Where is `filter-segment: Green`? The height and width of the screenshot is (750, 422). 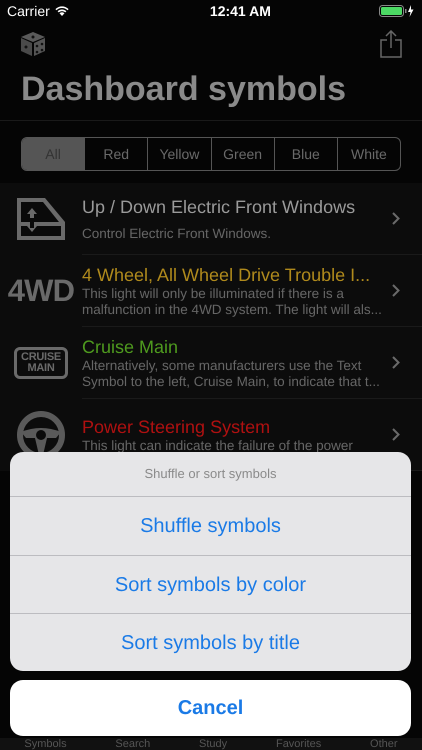 filter-segment: Green is located at coordinates (242, 154).